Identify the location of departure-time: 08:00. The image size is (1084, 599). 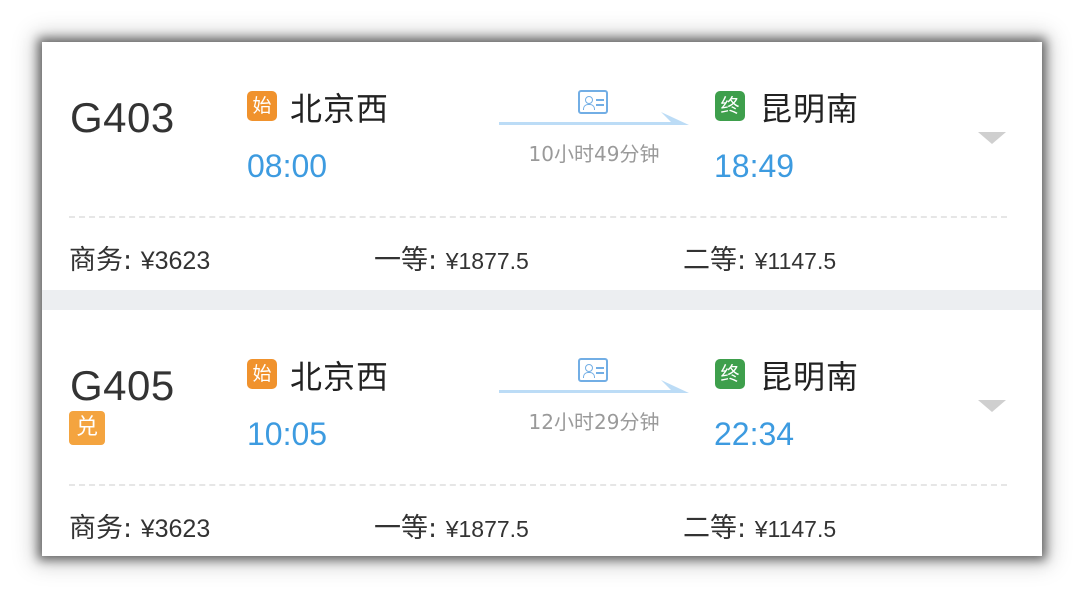
(287, 166).